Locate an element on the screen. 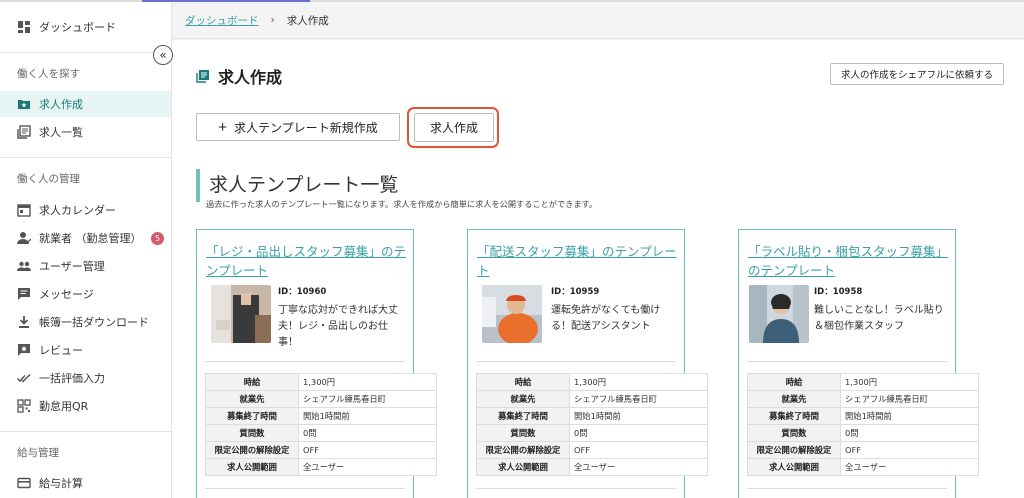 The height and width of the screenshot is (498, 1024). sidebar-collapse-button: « is located at coordinates (163, 55).